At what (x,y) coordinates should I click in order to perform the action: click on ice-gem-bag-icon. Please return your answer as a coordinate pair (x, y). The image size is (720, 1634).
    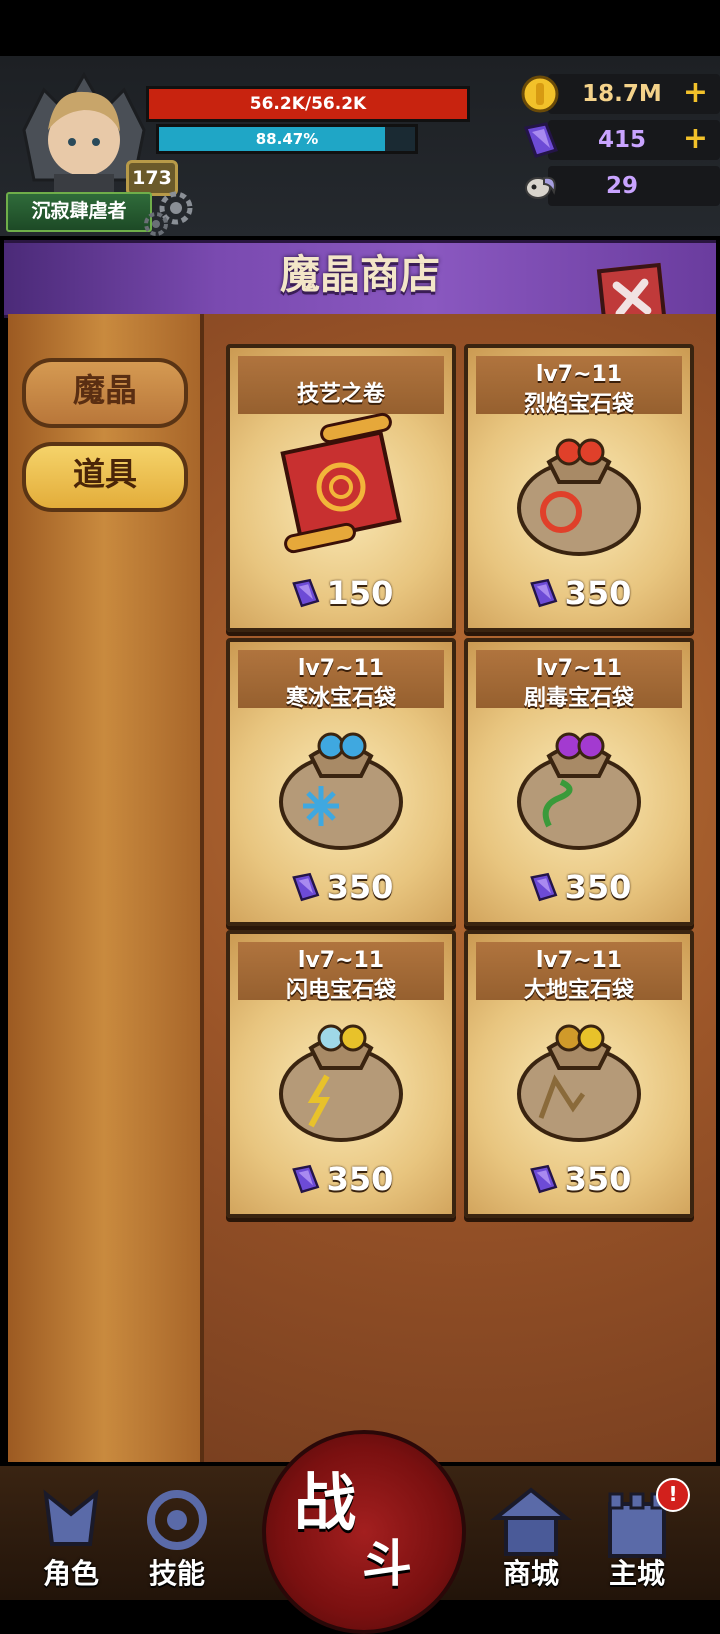
    Looking at the image, I should click on (341, 791).